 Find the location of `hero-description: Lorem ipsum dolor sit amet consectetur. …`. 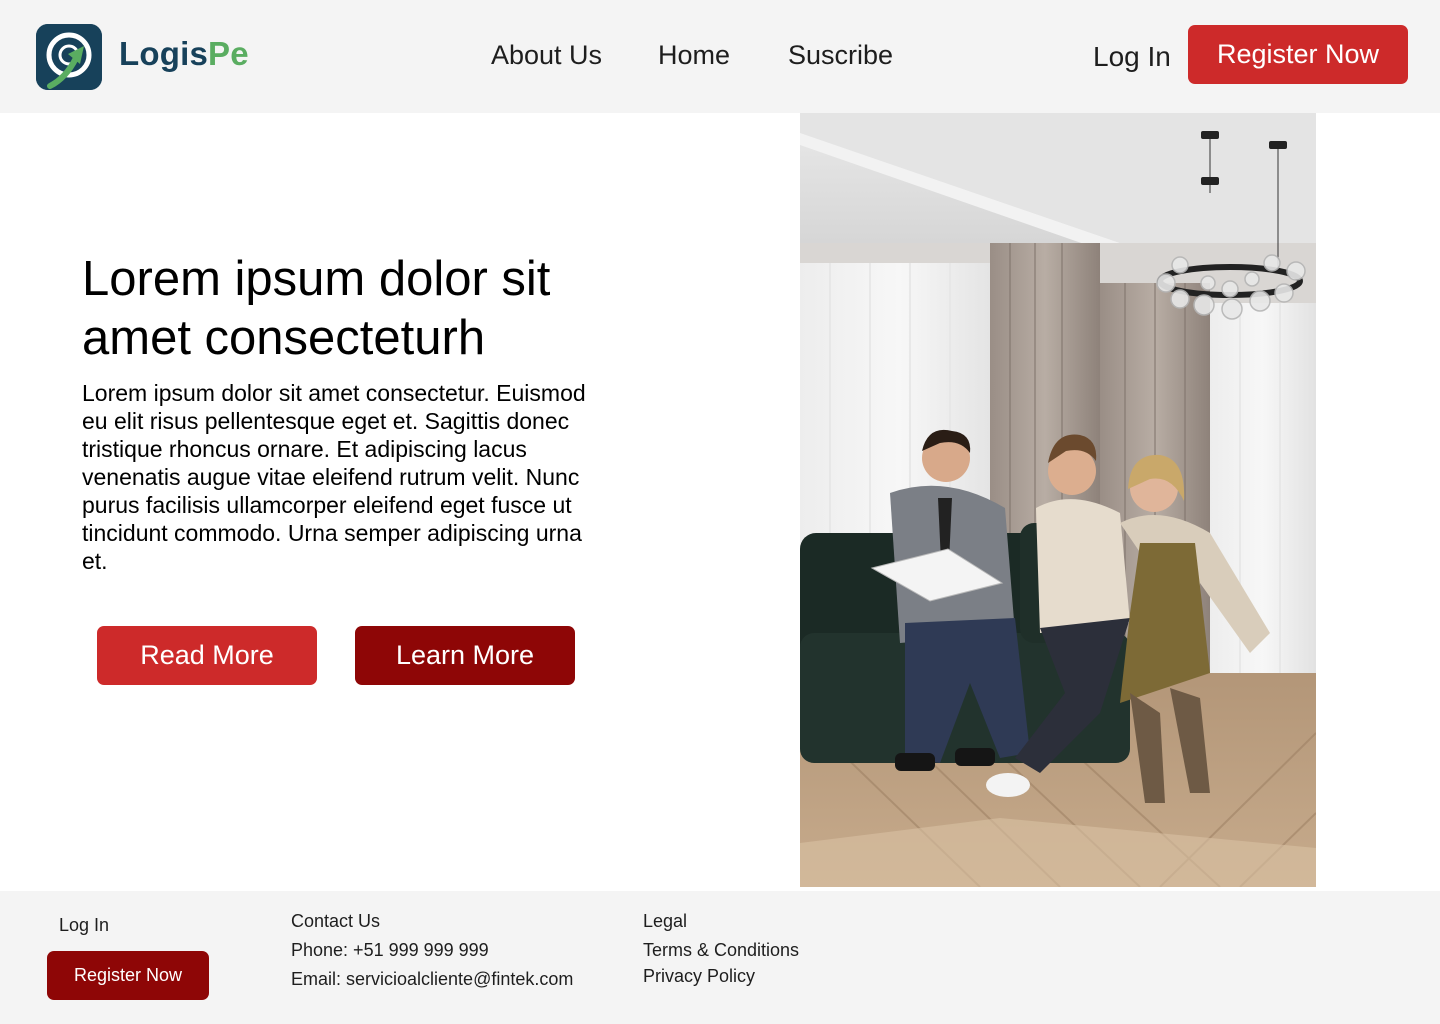

hero-description: Lorem ipsum dolor sit amet consectetur. … is located at coordinates (334, 477).